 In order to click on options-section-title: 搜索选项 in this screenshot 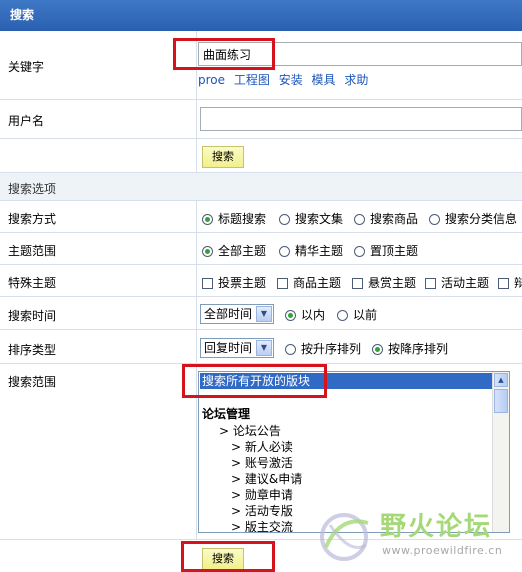, I will do `click(32, 189)`.